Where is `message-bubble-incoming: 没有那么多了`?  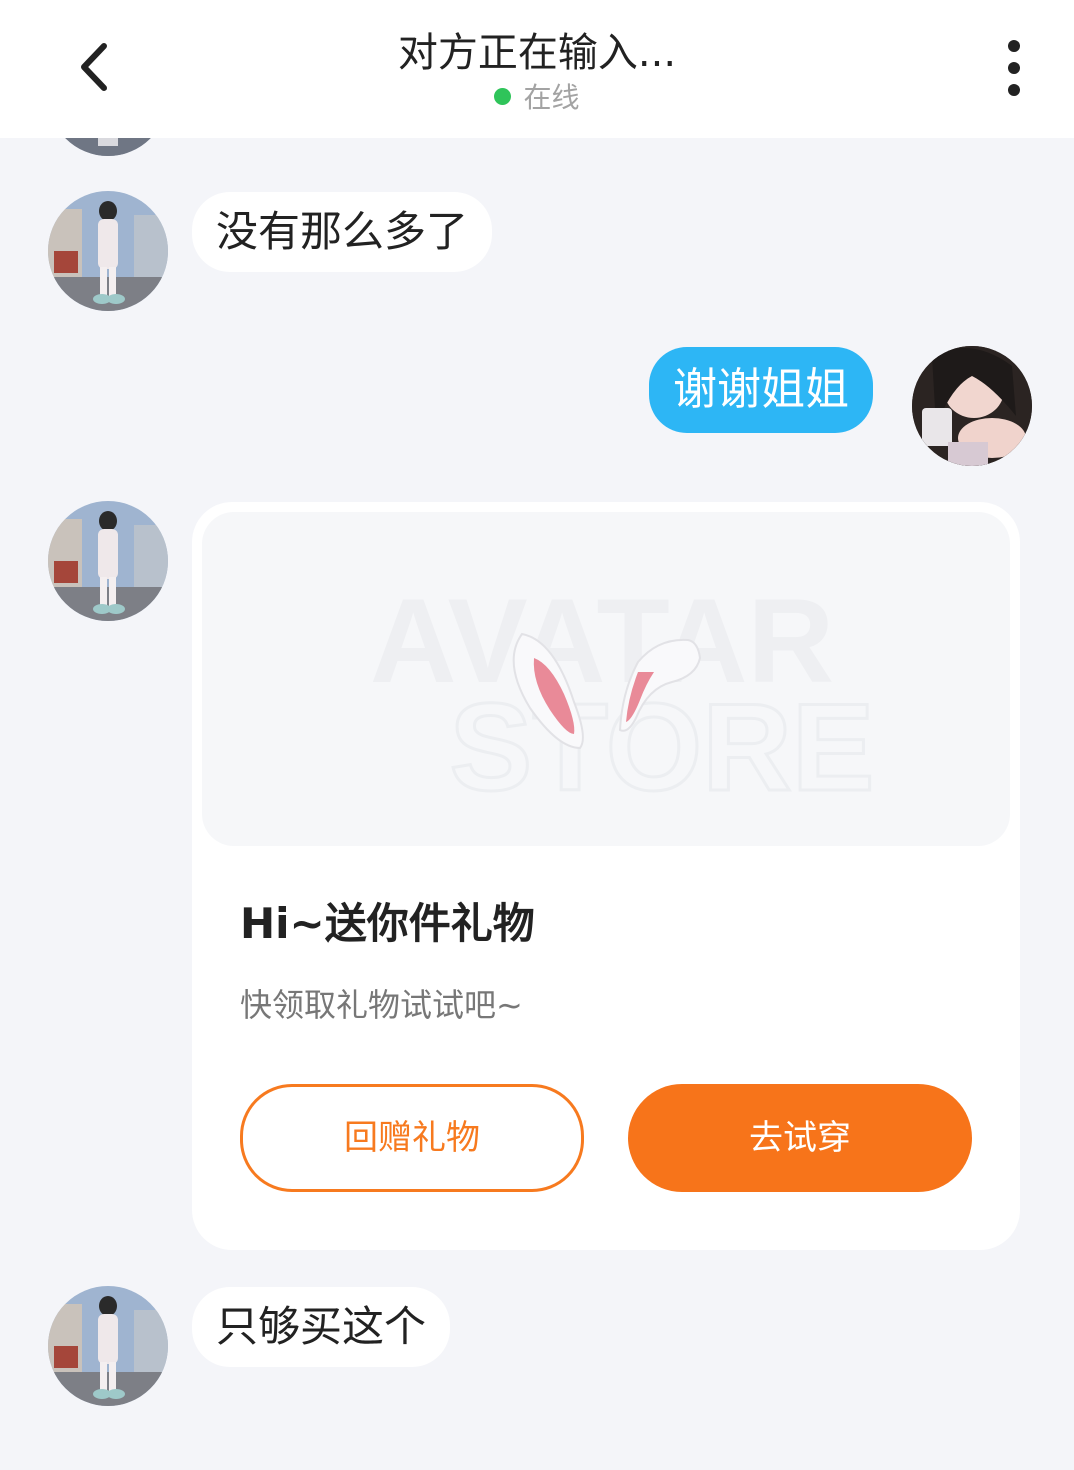
message-bubble-incoming: 没有那么多了 is located at coordinates (342, 232).